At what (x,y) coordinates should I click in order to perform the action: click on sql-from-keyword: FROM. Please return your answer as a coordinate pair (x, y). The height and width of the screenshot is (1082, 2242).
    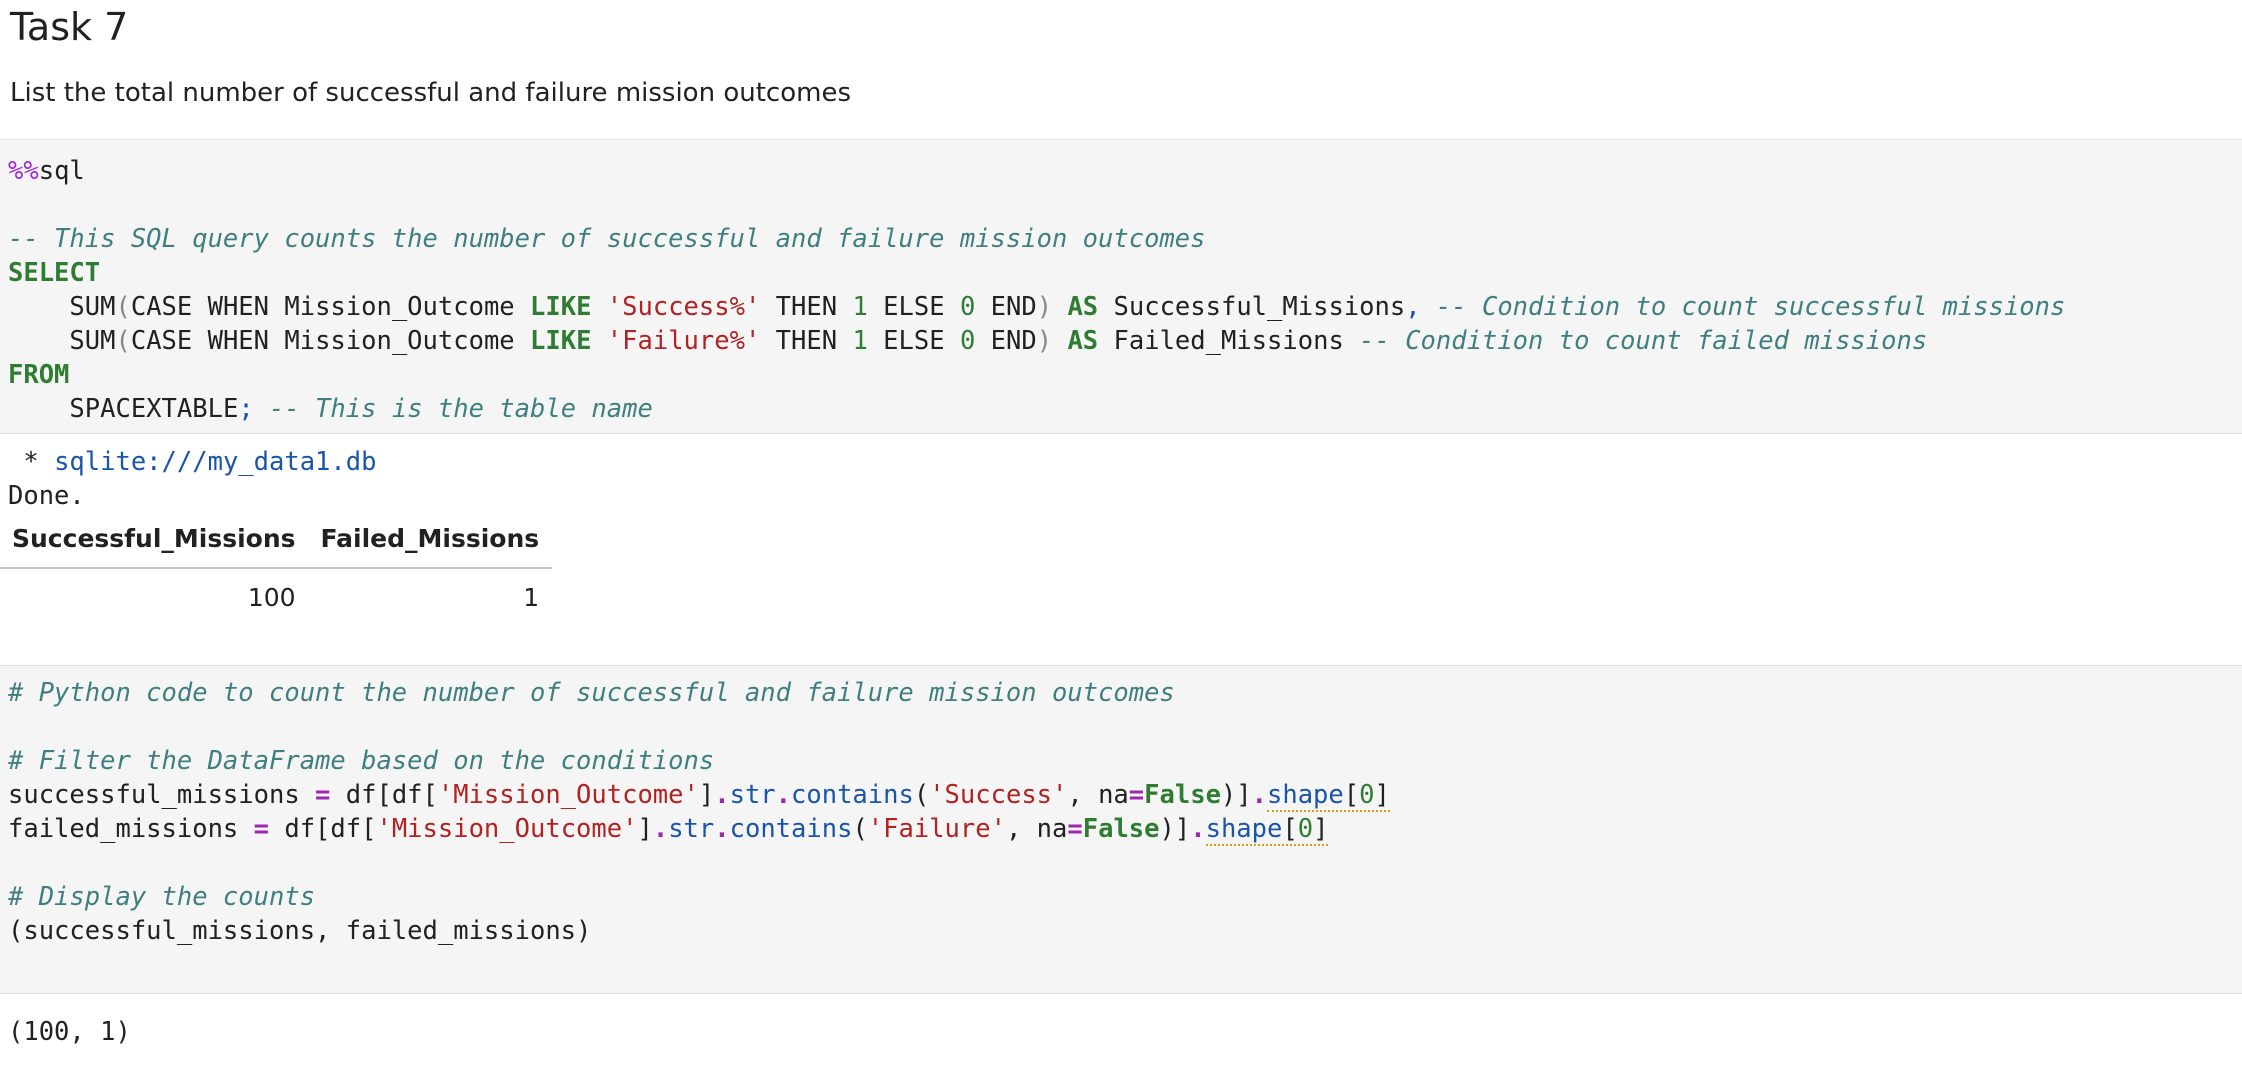
    Looking at the image, I should click on (39, 375).